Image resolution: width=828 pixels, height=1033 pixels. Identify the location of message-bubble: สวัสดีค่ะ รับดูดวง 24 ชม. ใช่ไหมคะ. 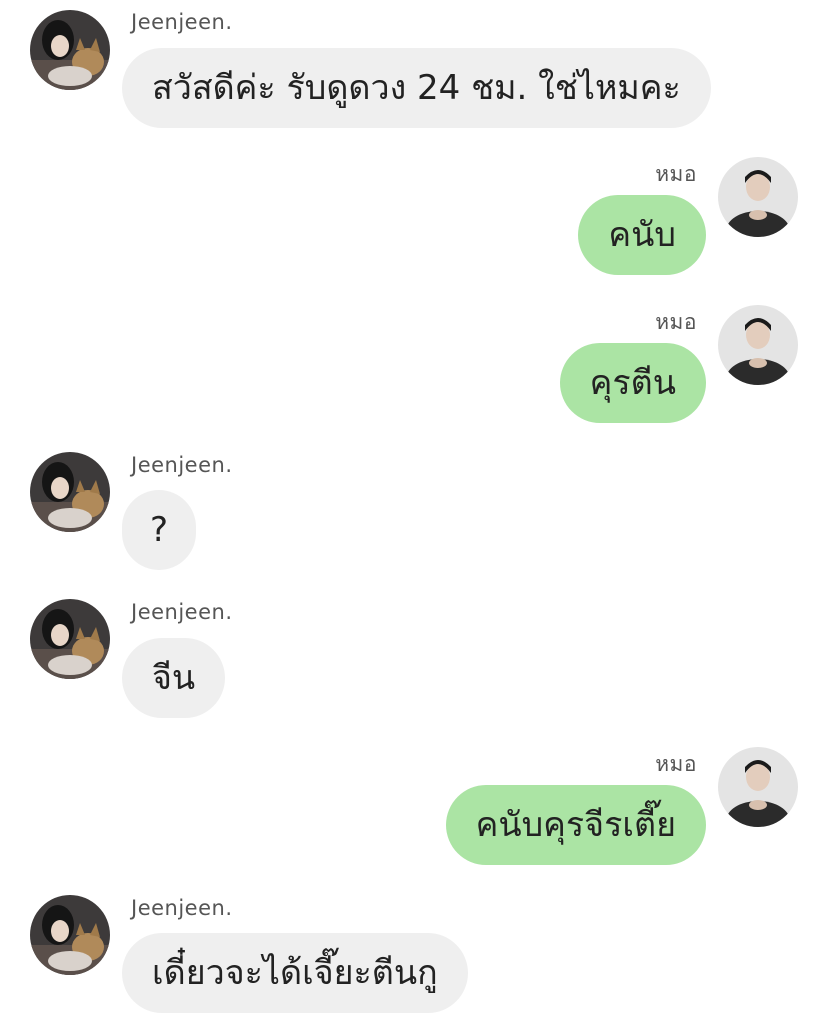
(416, 88).